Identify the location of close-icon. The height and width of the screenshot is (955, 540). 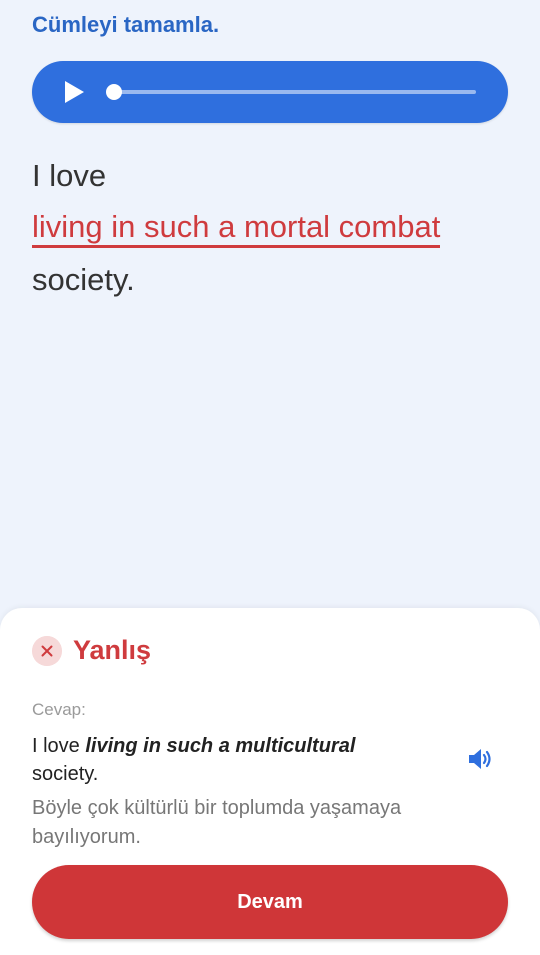
(47, 651).